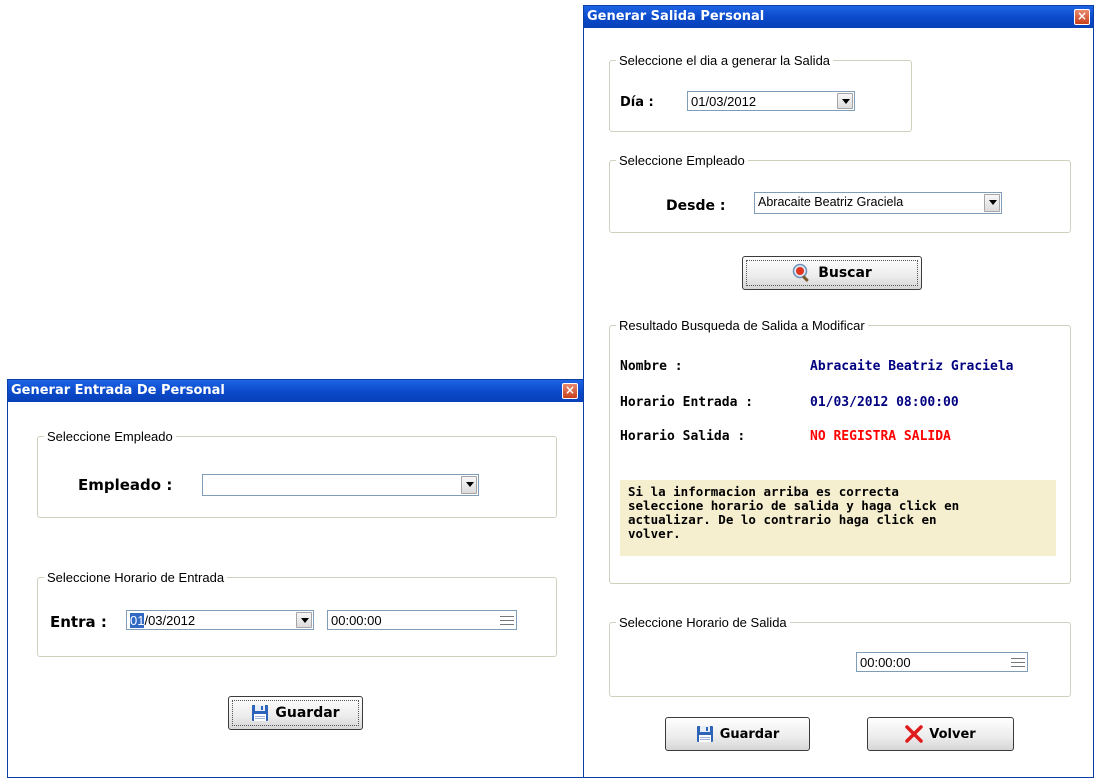 The height and width of the screenshot is (780, 1095). What do you see at coordinates (220, 620) in the screenshot?
I see `entrada-date-picker: 01/03/2012` at bounding box center [220, 620].